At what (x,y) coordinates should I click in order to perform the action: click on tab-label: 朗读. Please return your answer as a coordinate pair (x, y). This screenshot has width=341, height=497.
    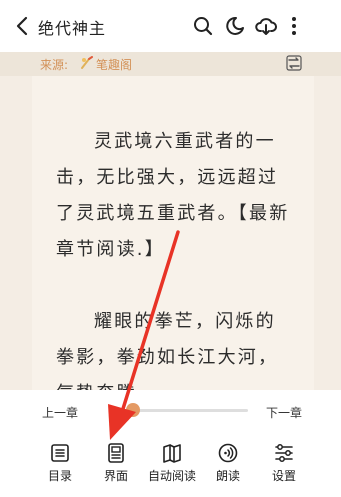
    Looking at the image, I should click on (227, 476).